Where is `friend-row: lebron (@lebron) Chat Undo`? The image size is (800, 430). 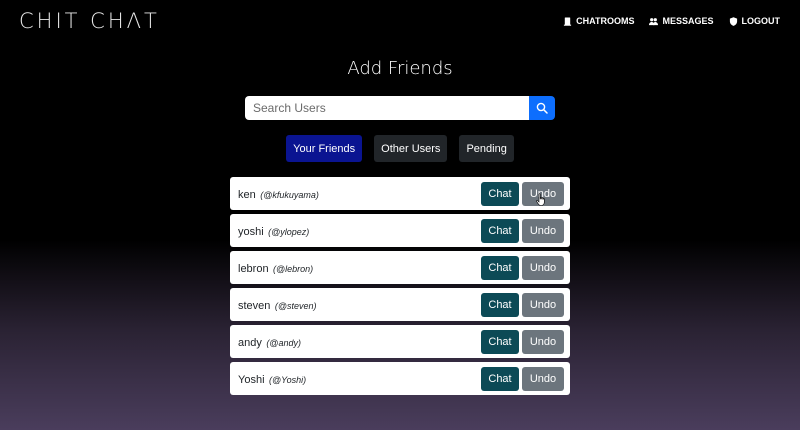
friend-row: lebron (@lebron) Chat Undo is located at coordinates (400, 267).